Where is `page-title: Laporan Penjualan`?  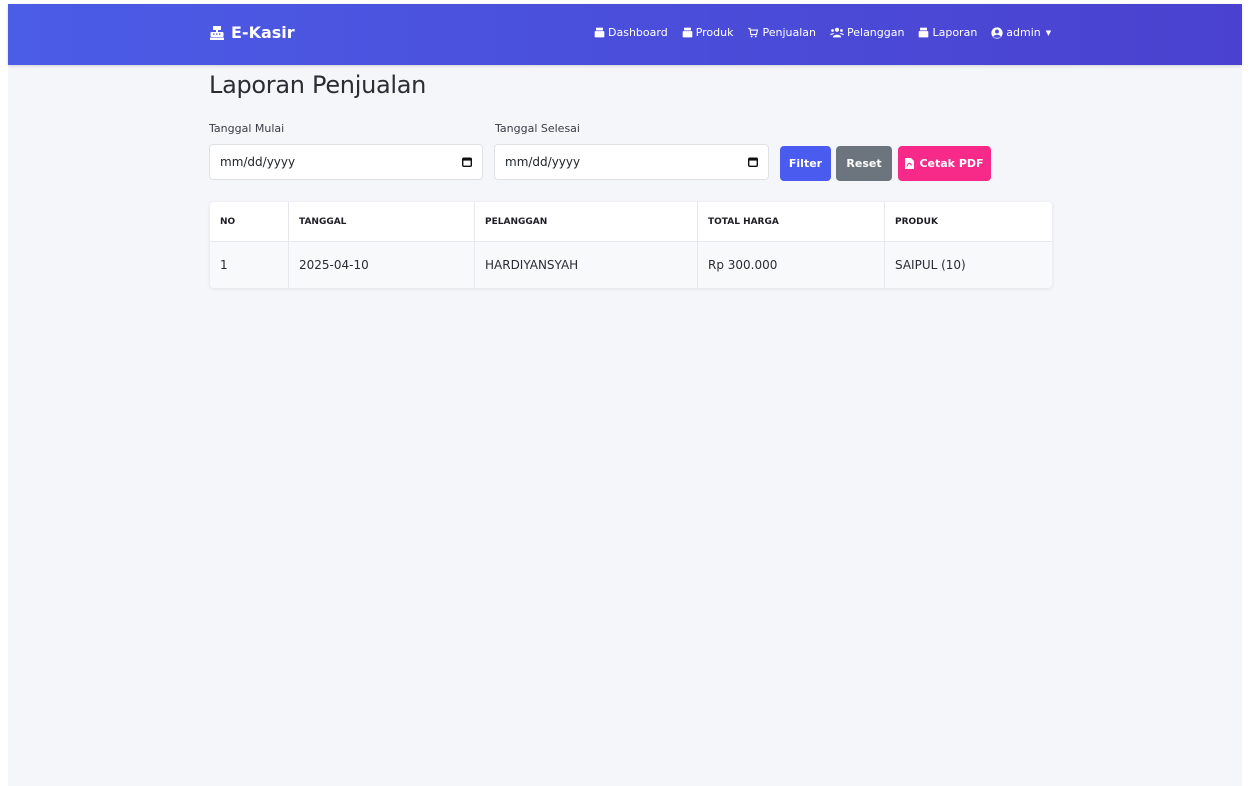 page-title: Laporan Penjualan is located at coordinates (318, 85).